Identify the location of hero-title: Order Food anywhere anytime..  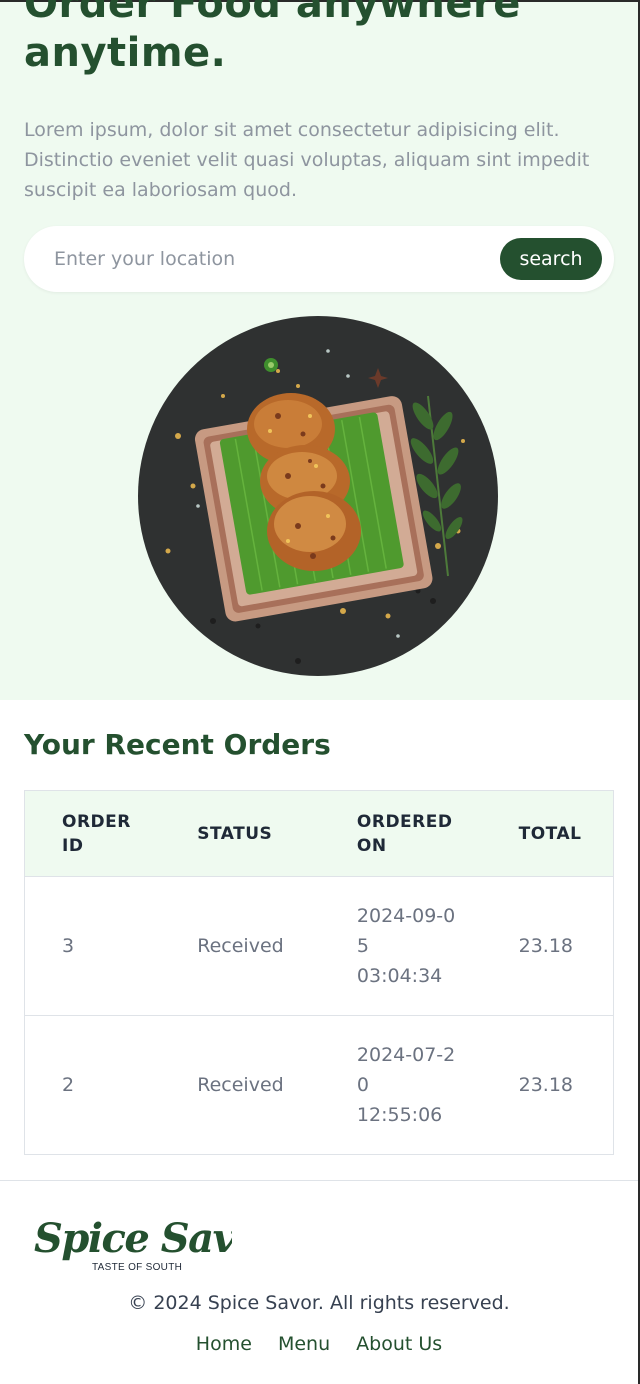
(272, 38).